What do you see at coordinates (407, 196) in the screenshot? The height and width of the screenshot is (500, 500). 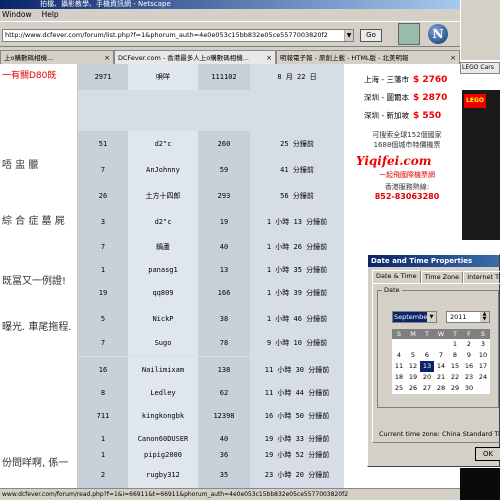 I see `hotline-number: 852-83063280` at bounding box center [407, 196].